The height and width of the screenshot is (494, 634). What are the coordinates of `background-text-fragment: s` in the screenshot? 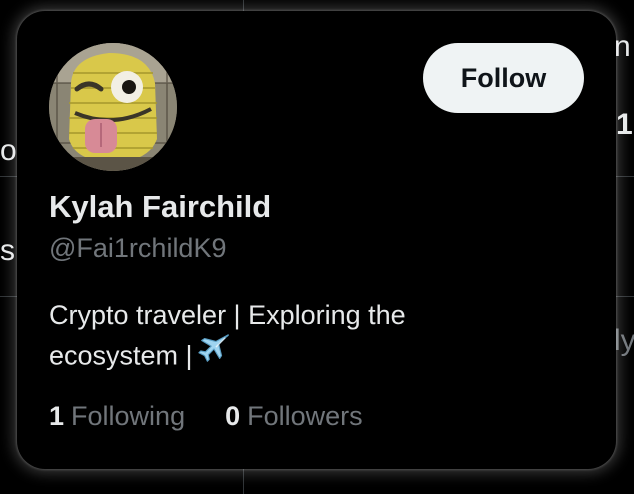 It's located at (7, 250).